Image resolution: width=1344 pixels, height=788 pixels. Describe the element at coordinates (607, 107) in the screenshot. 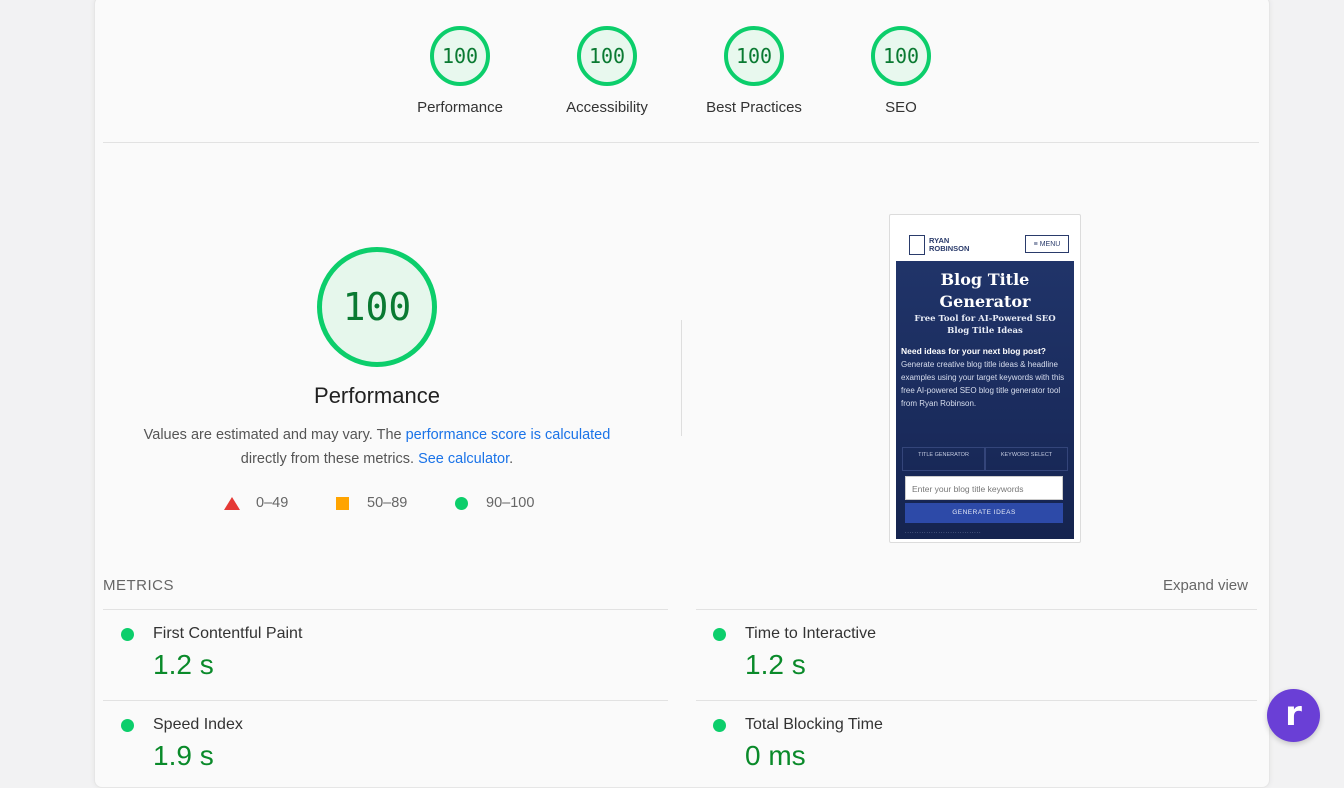

I see `gauge-label: Accessibility` at that location.